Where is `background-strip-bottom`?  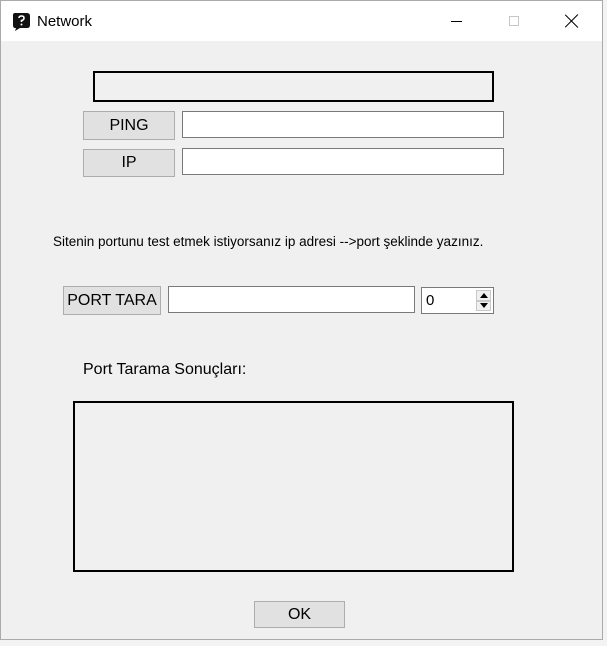 background-strip-bottom is located at coordinates (303, 643).